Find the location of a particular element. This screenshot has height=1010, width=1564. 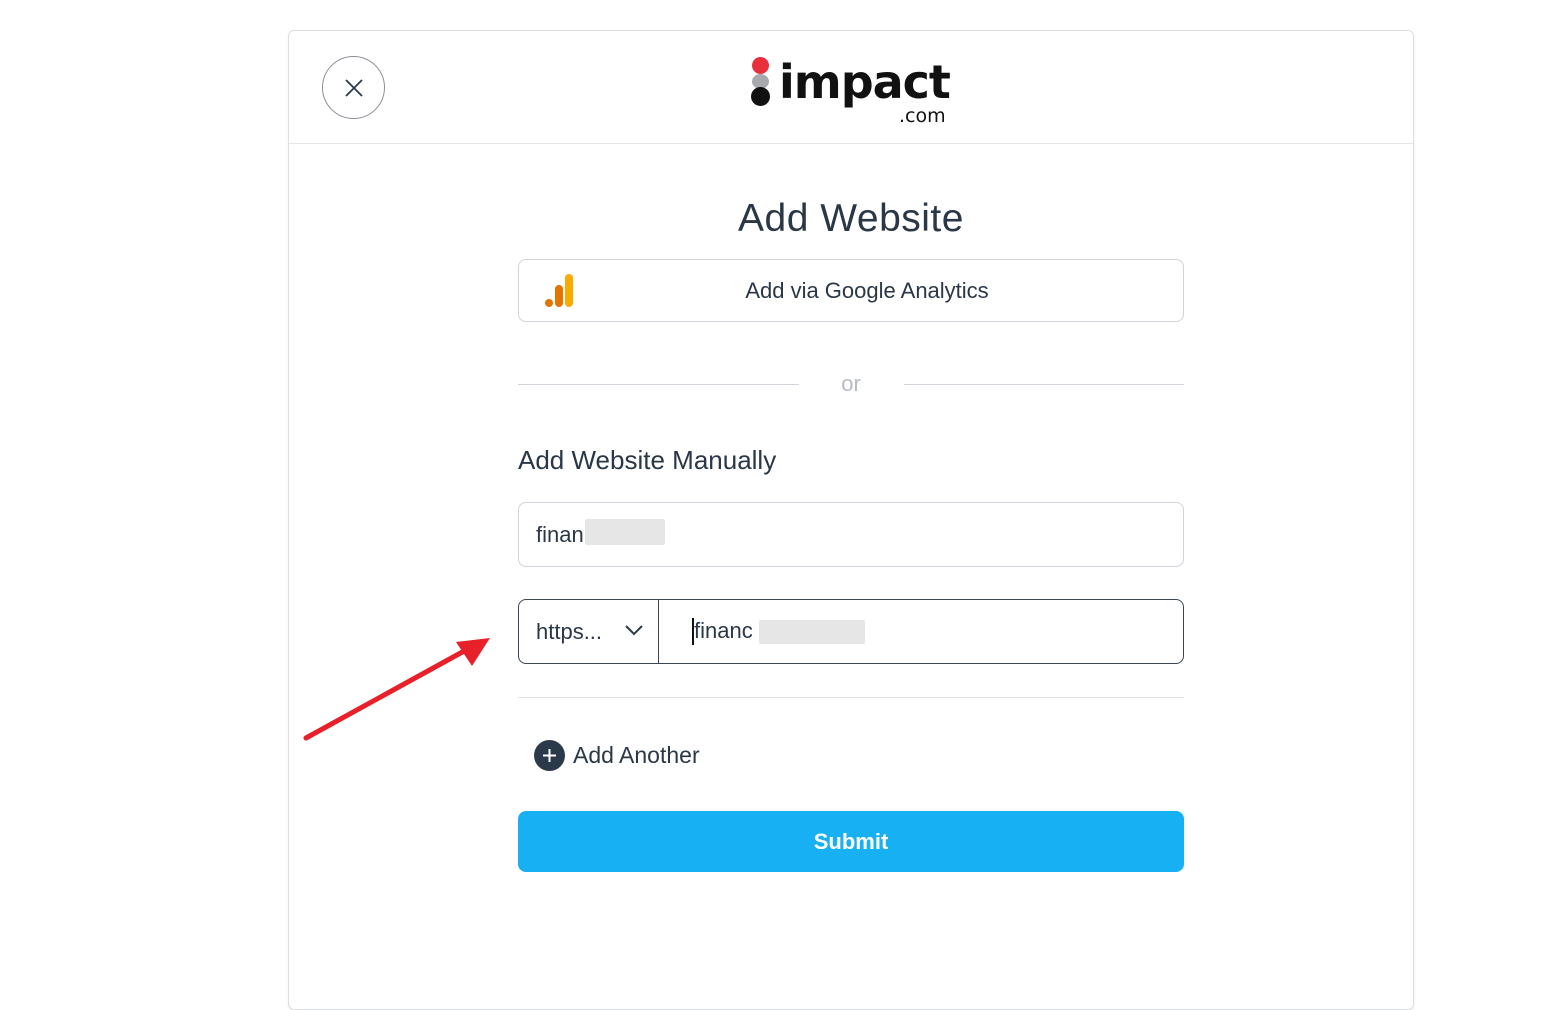

logo-wordmark: impact is located at coordinates (865, 82).